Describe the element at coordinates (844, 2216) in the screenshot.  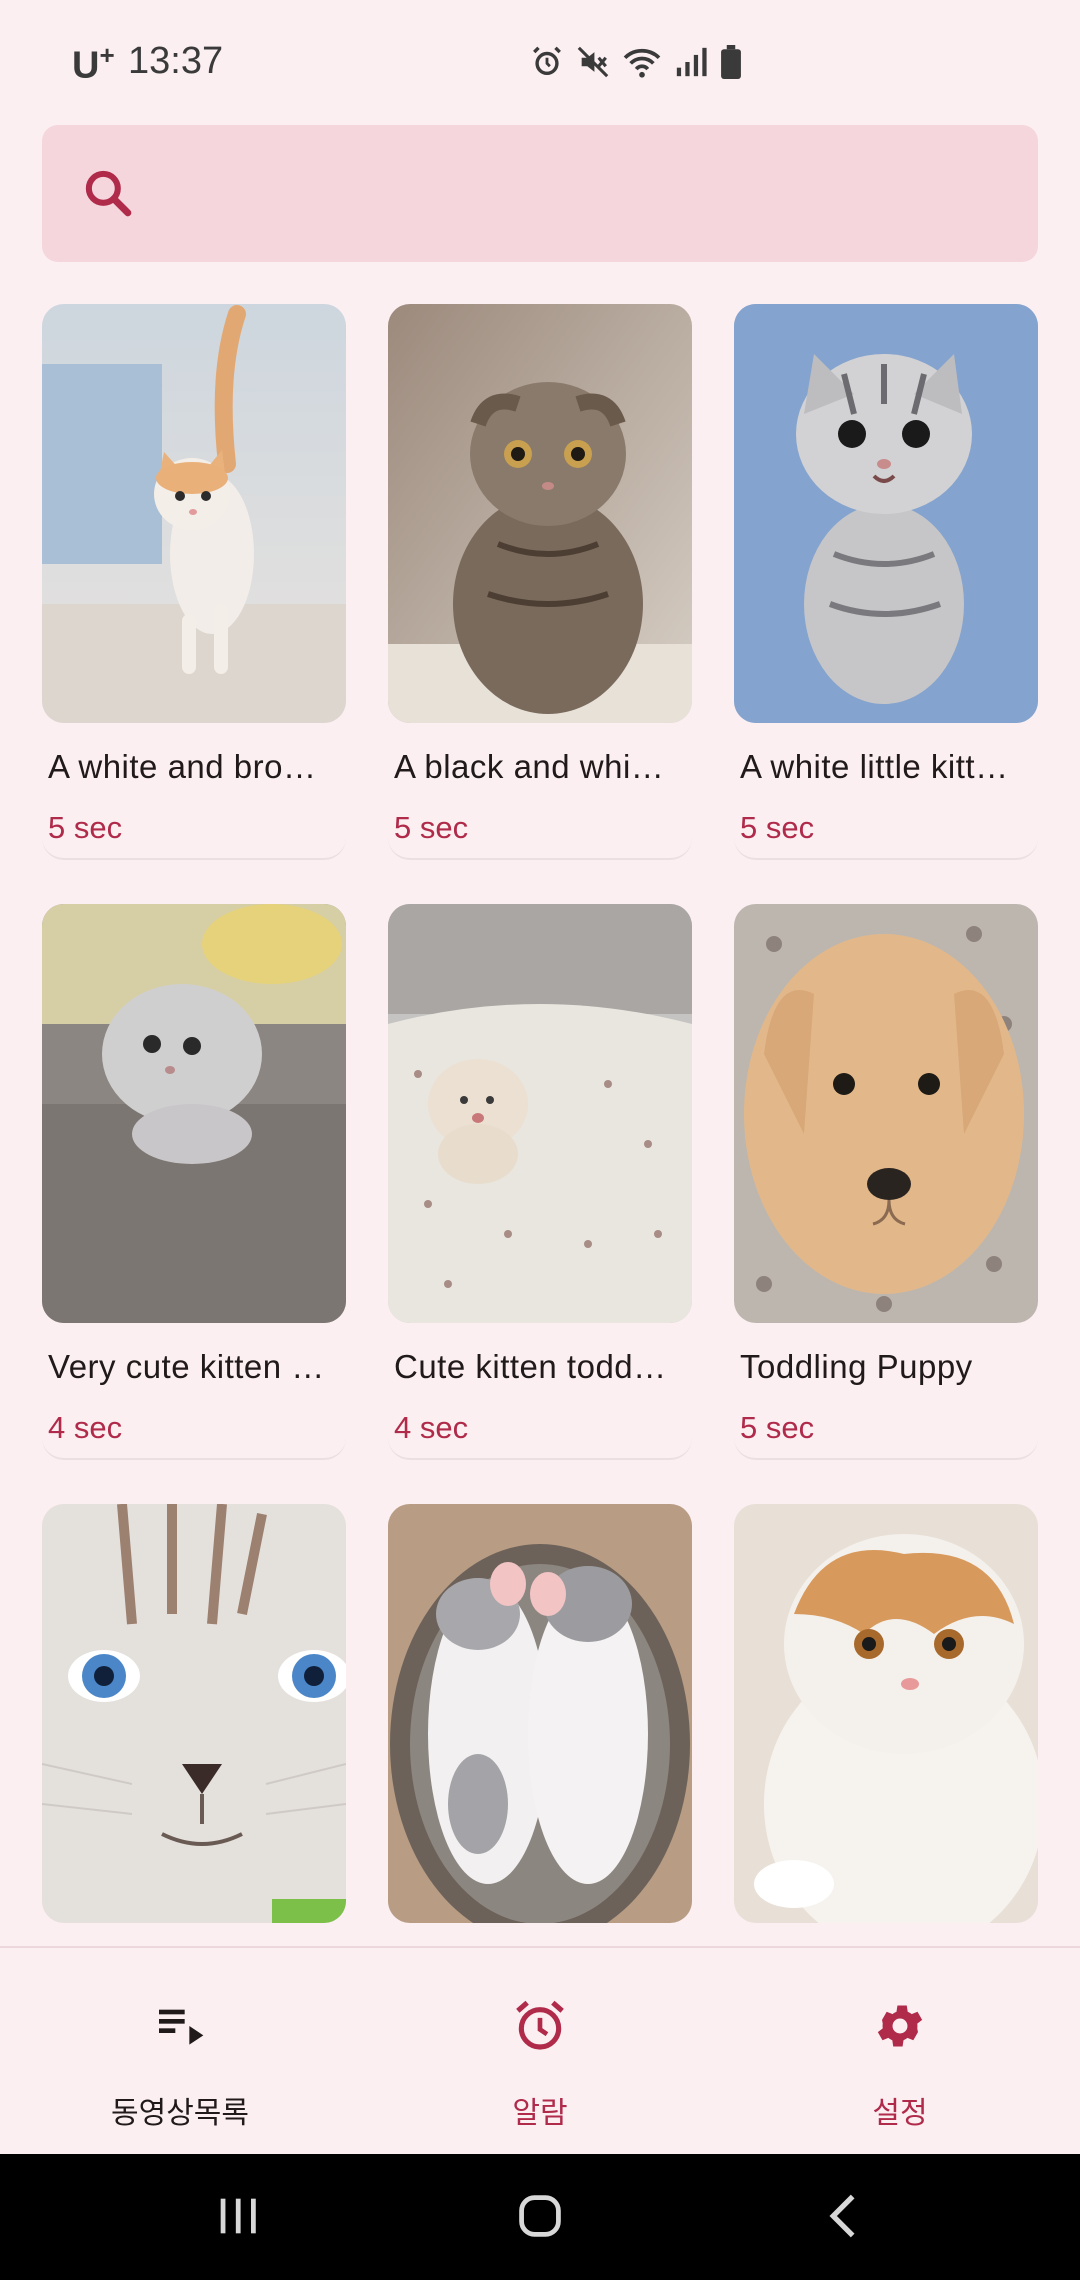
I see `back-icon` at that location.